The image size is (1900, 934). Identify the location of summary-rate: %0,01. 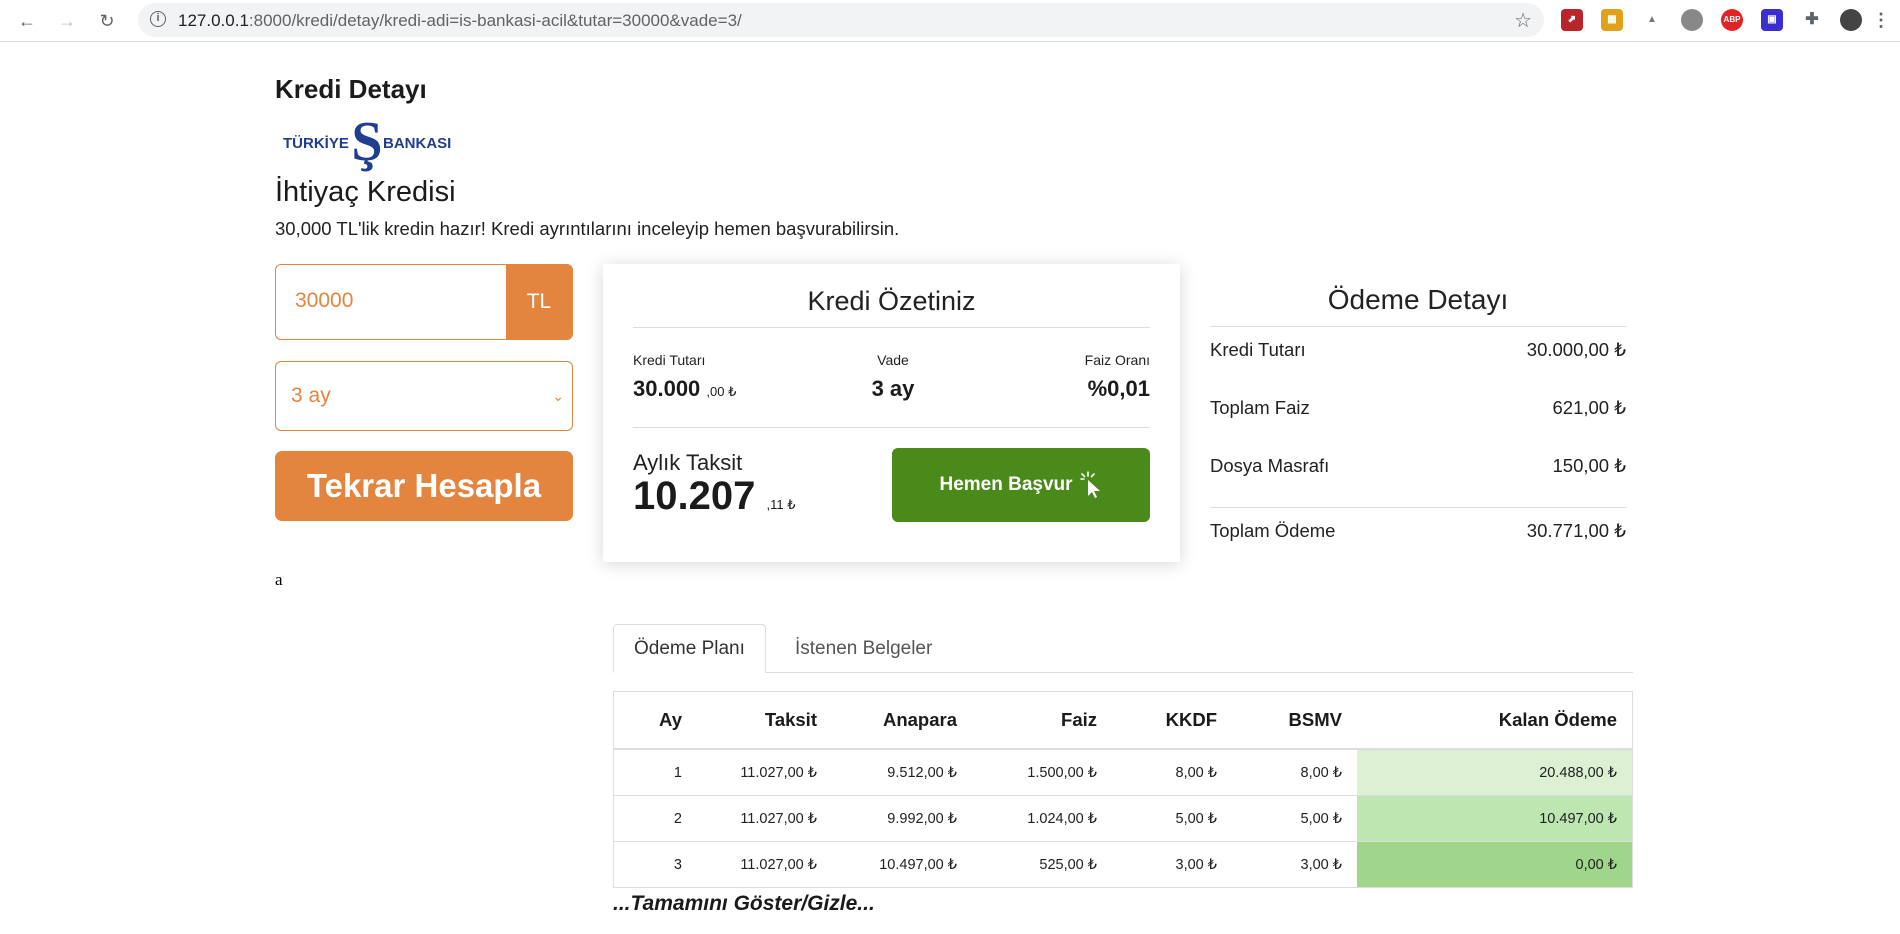
(1118, 388).